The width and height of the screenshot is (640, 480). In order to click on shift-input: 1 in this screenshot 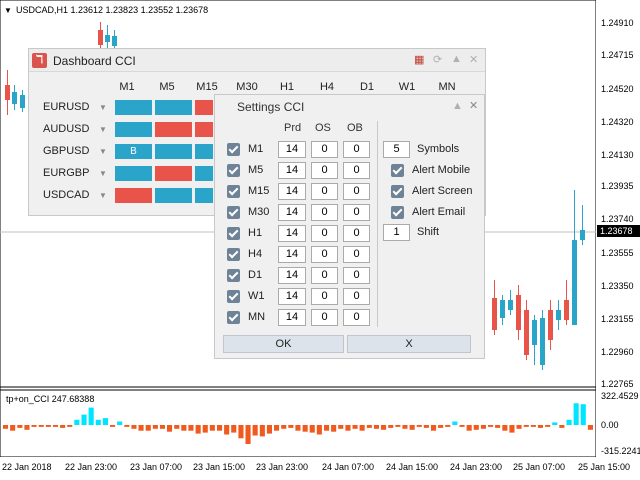, I will do `click(396, 232)`.